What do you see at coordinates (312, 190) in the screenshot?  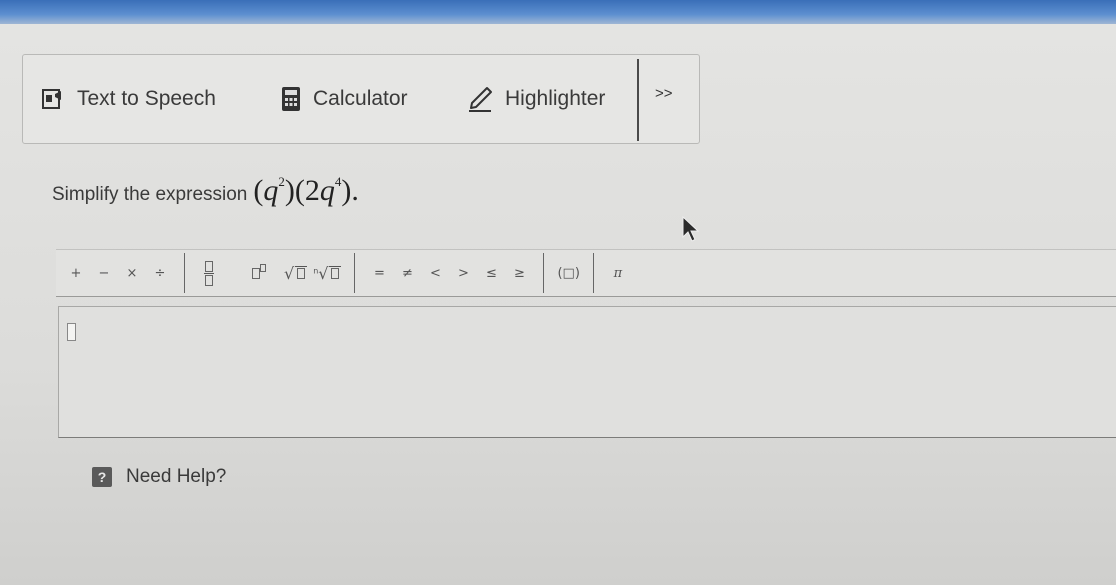 I see `expr-coefficient-2: 2` at bounding box center [312, 190].